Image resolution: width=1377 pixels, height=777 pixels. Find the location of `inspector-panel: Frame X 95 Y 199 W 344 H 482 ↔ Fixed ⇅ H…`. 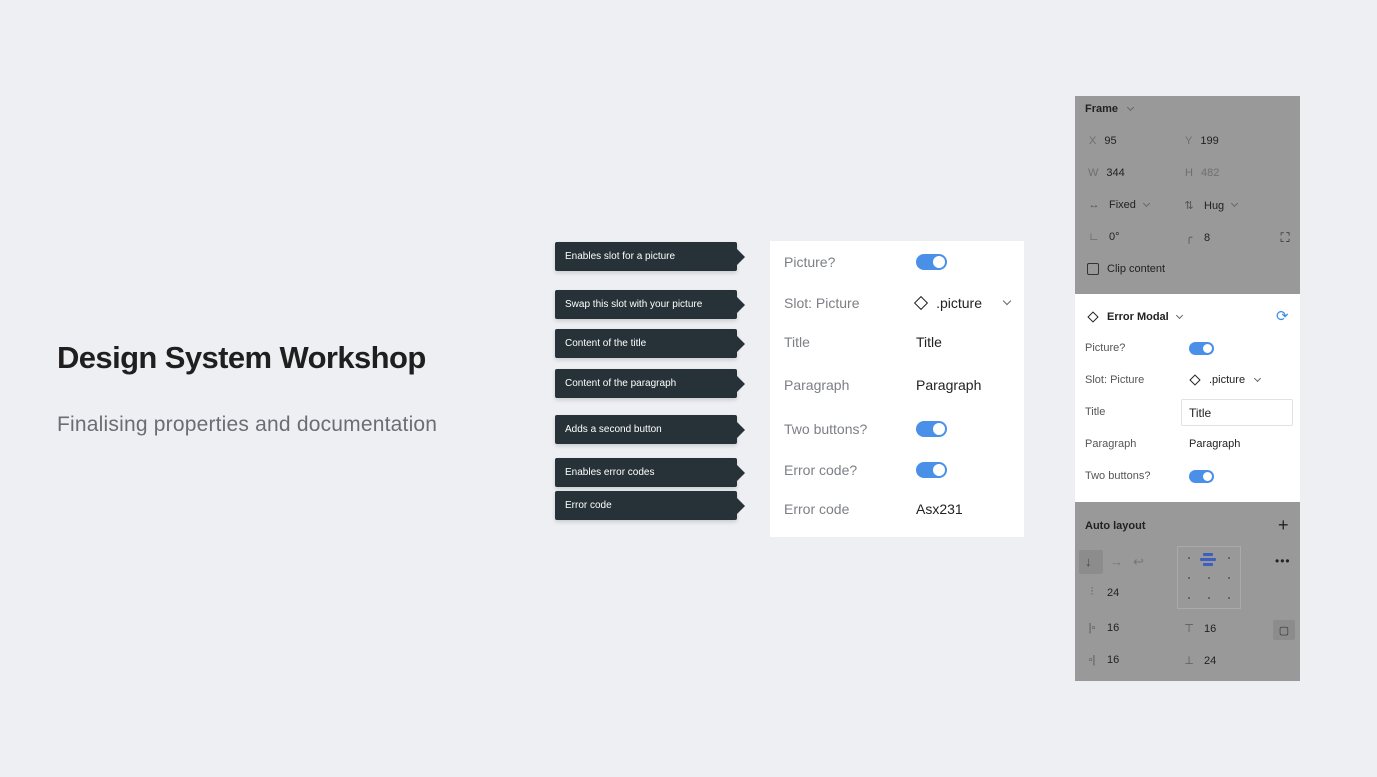

inspector-panel: Frame X 95 Y 199 W 344 H 482 ↔ Fixed ⇅ H… is located at coordinates (1187, 388).